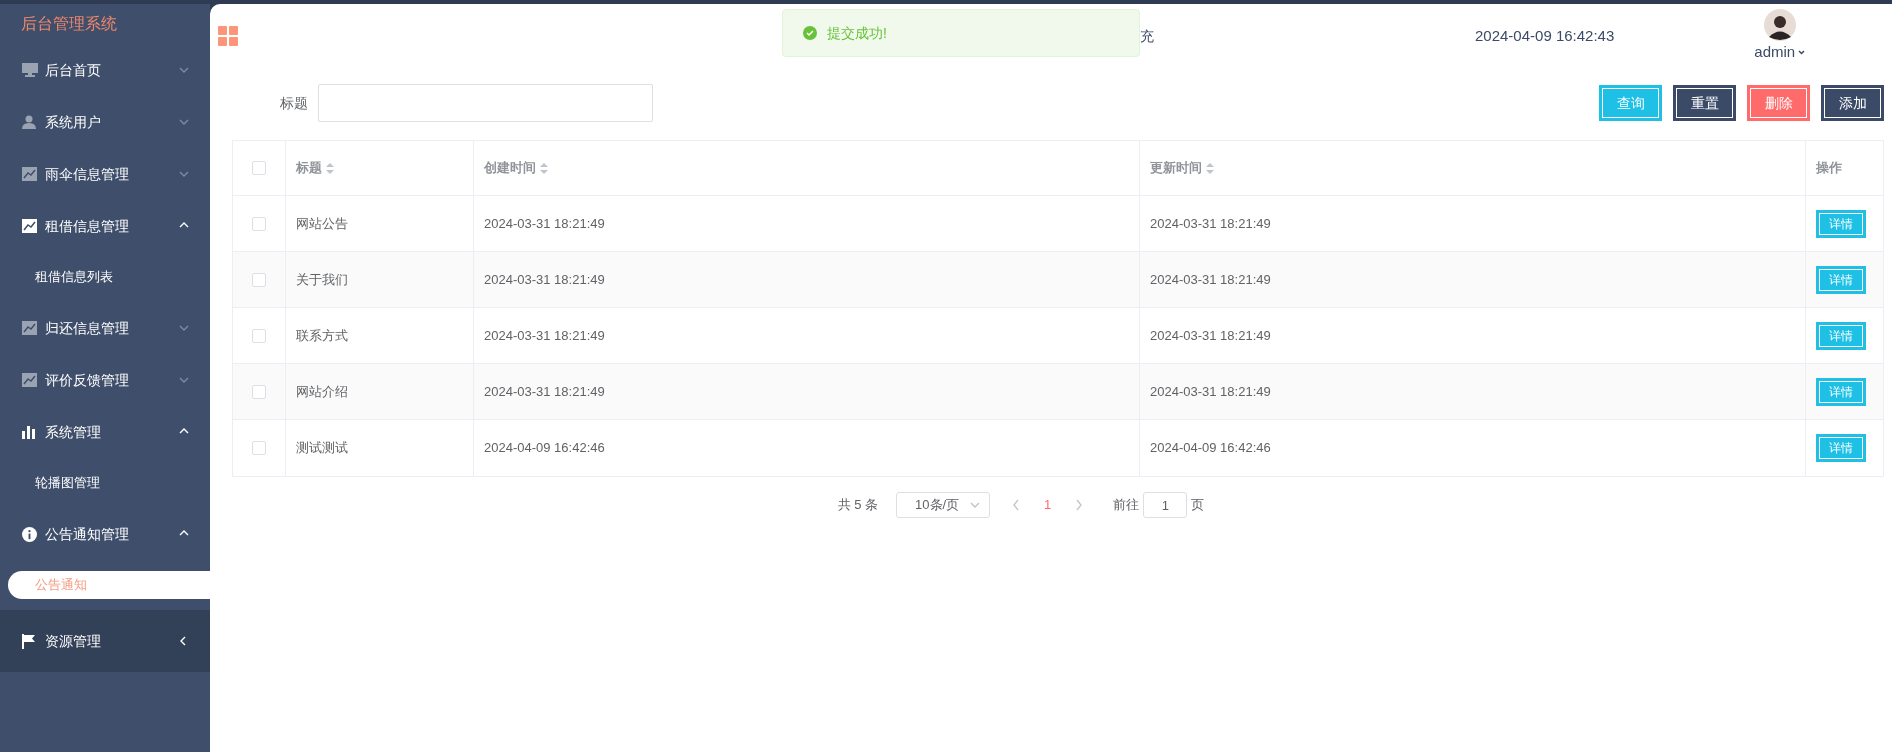 The width and height of the screenshot is (1892, 752). Describe the element at coordinates (1545, 35) in the screenshot. I see `datetime: 2024-04-09 16:42:43` at that location.